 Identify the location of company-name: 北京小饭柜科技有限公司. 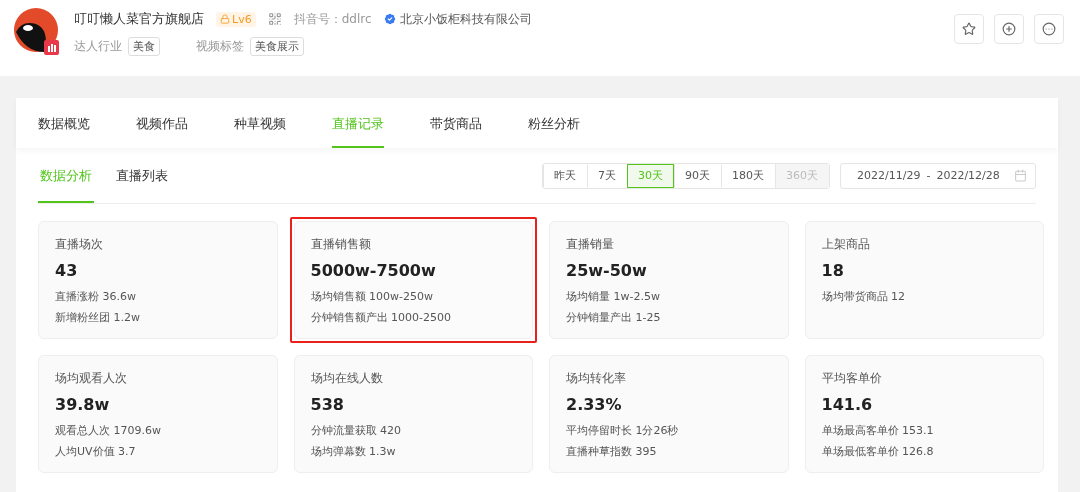
(458, 19).